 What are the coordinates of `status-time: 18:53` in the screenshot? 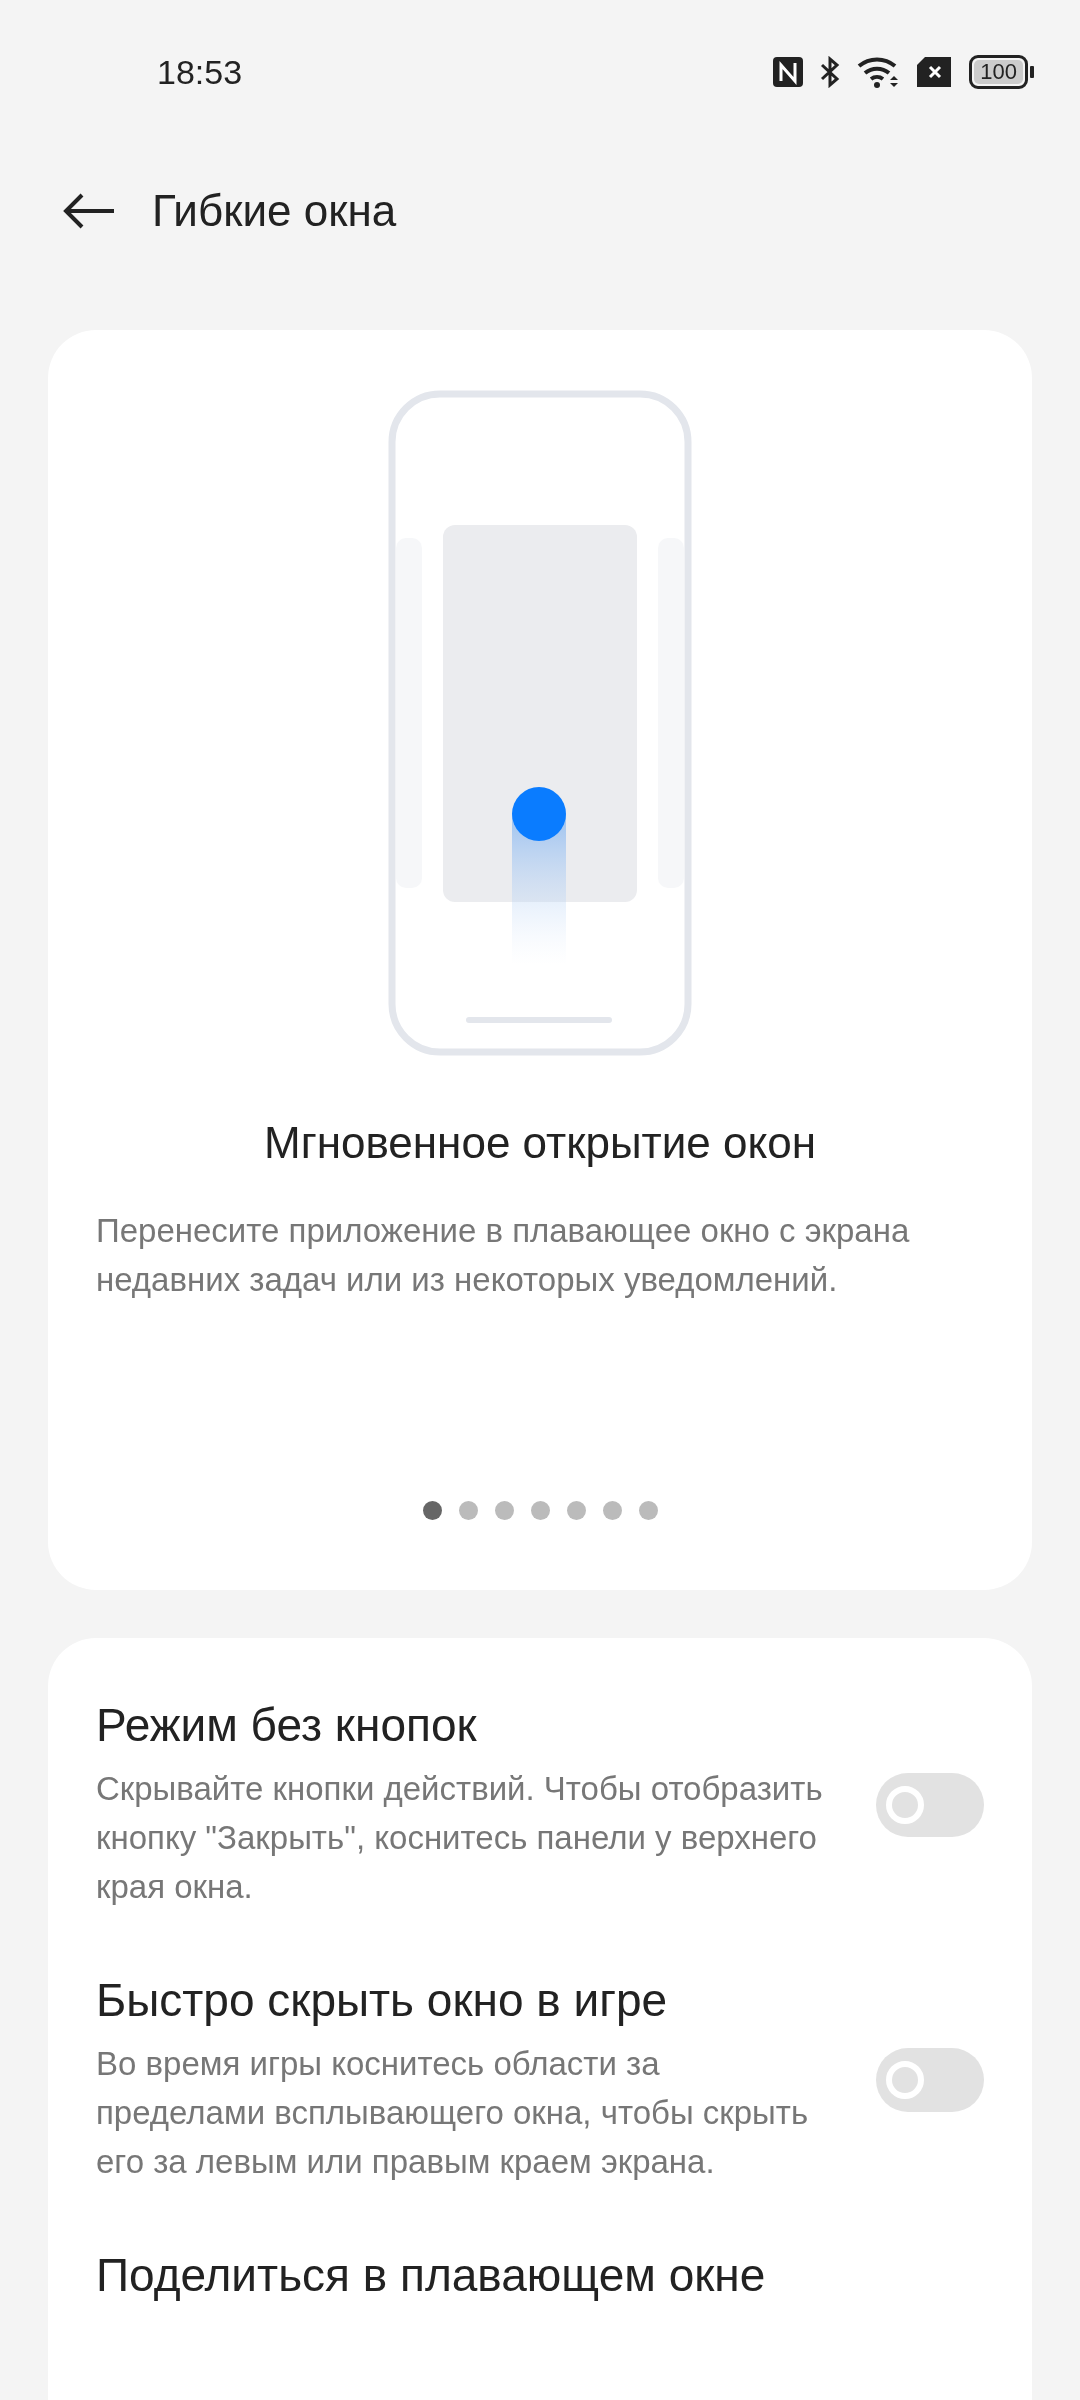 It's located at (200, 72).